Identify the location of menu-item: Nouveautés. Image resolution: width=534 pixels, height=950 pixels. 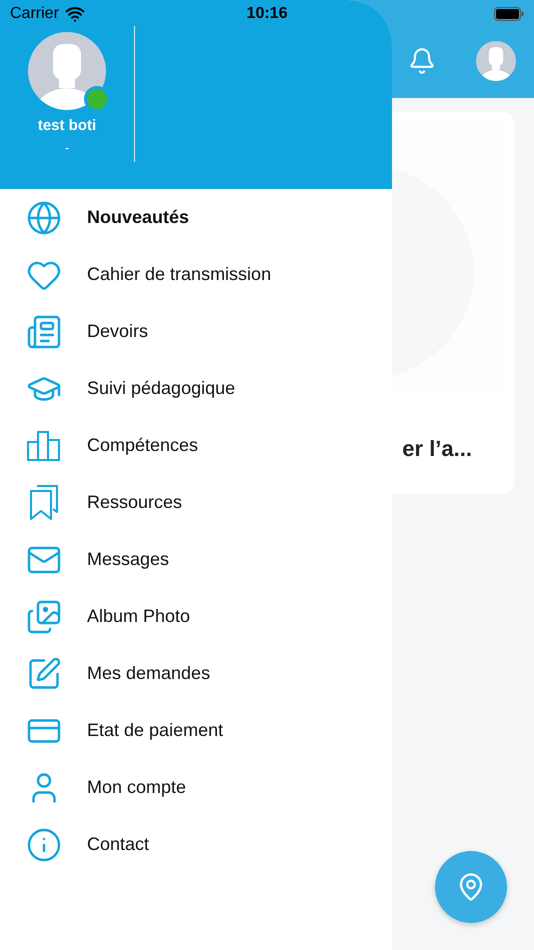
(196, 217).